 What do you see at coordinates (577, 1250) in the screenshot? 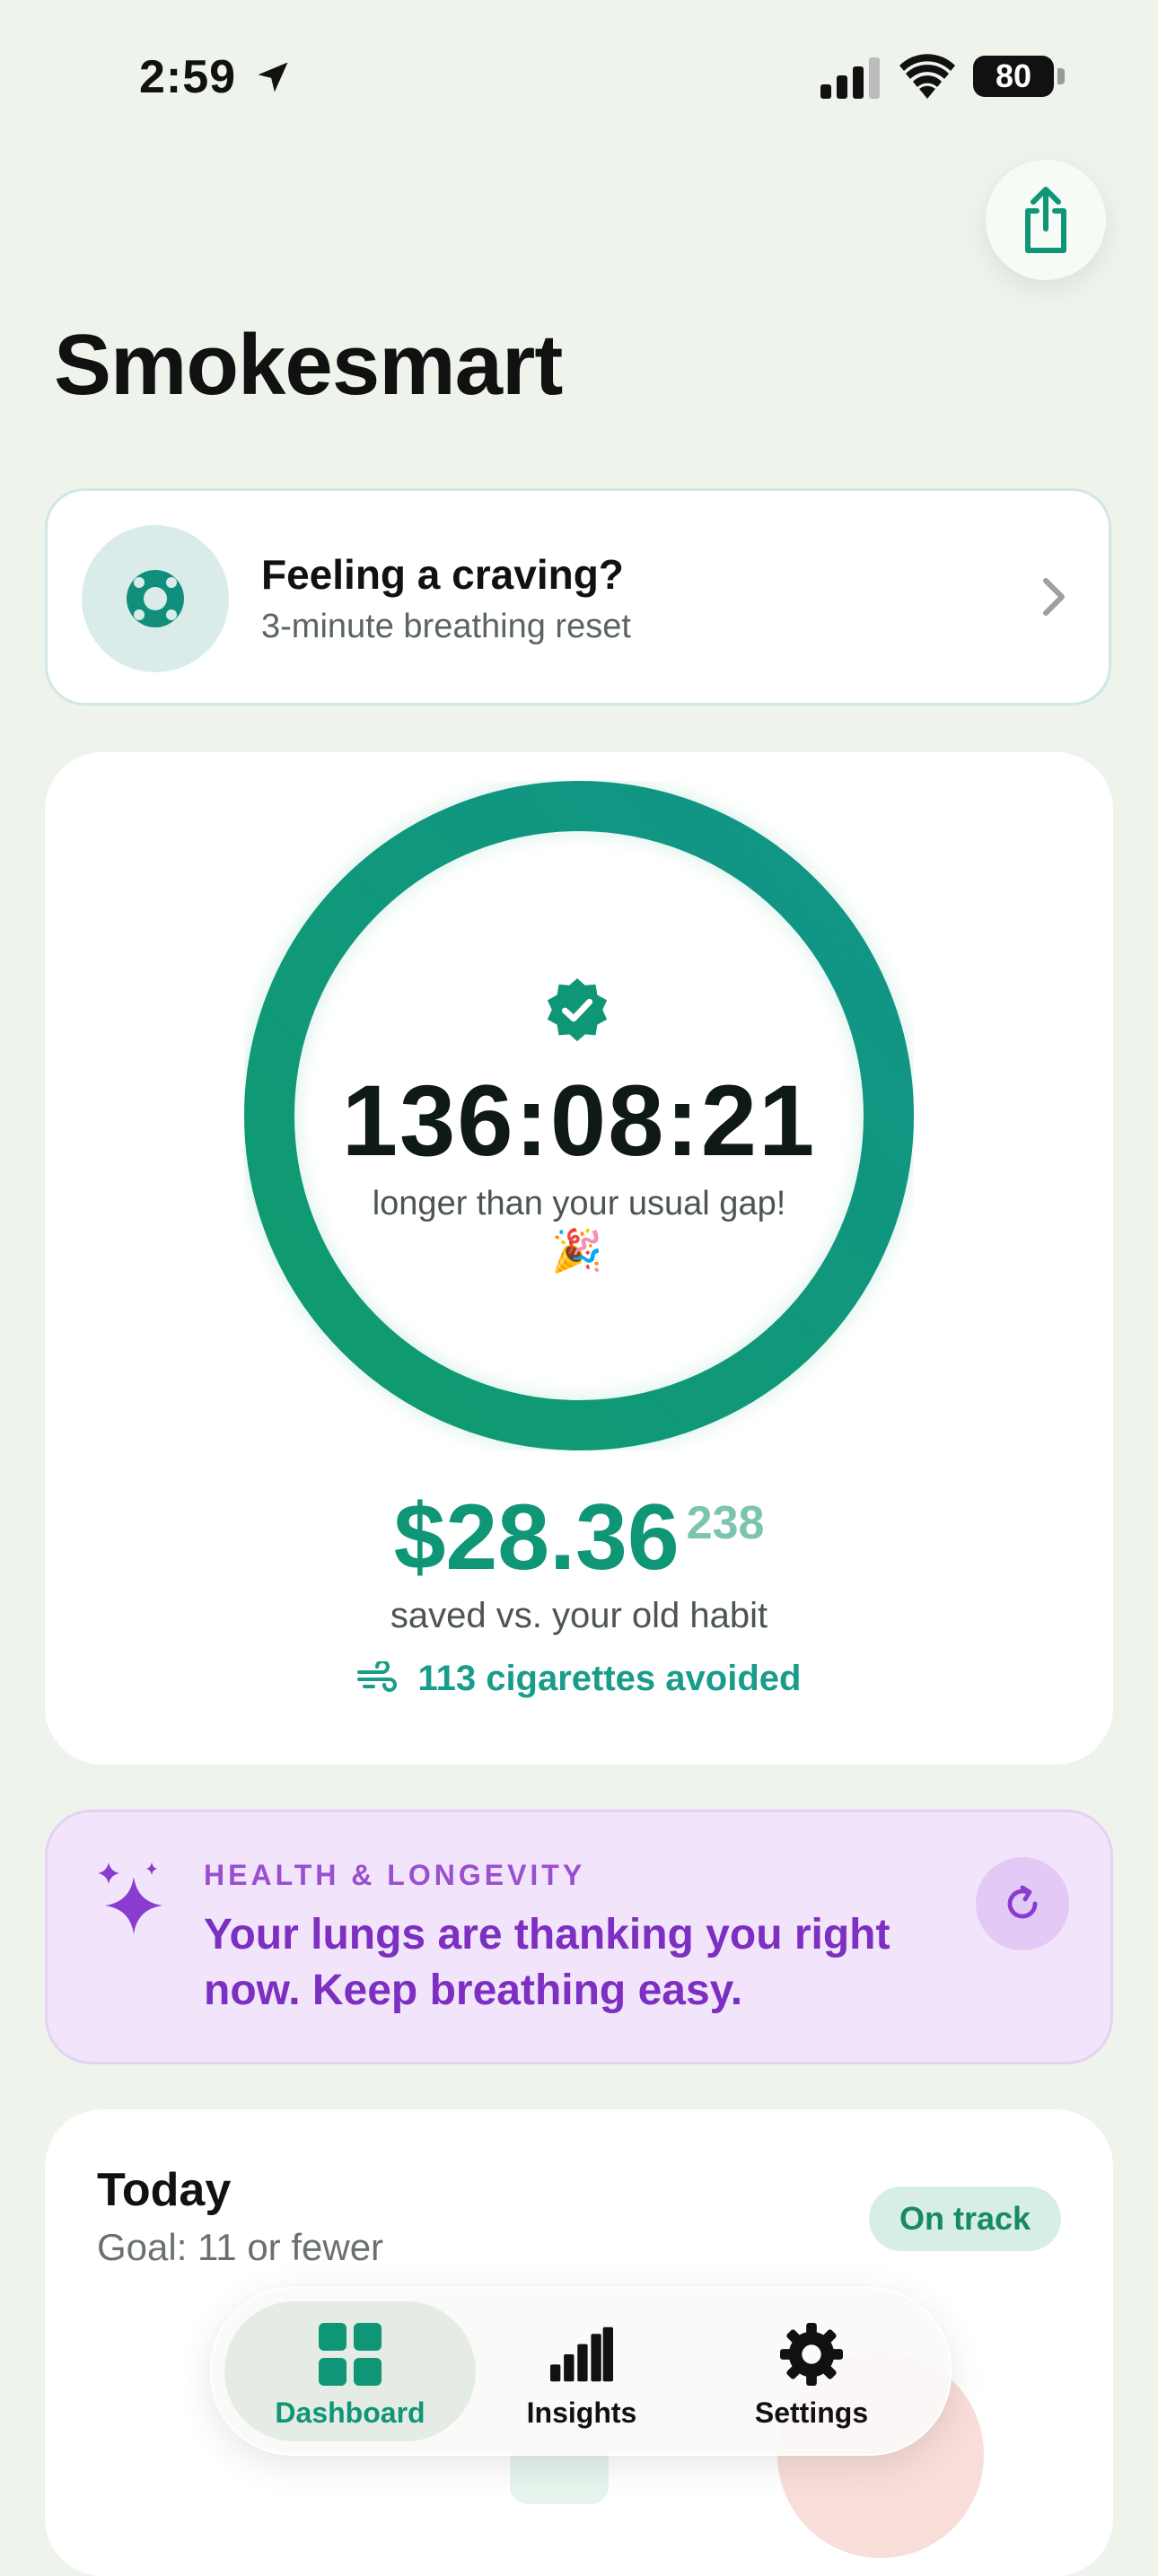
I see `party-popper-icon: 🎉` at bounding box center [577, 1250].